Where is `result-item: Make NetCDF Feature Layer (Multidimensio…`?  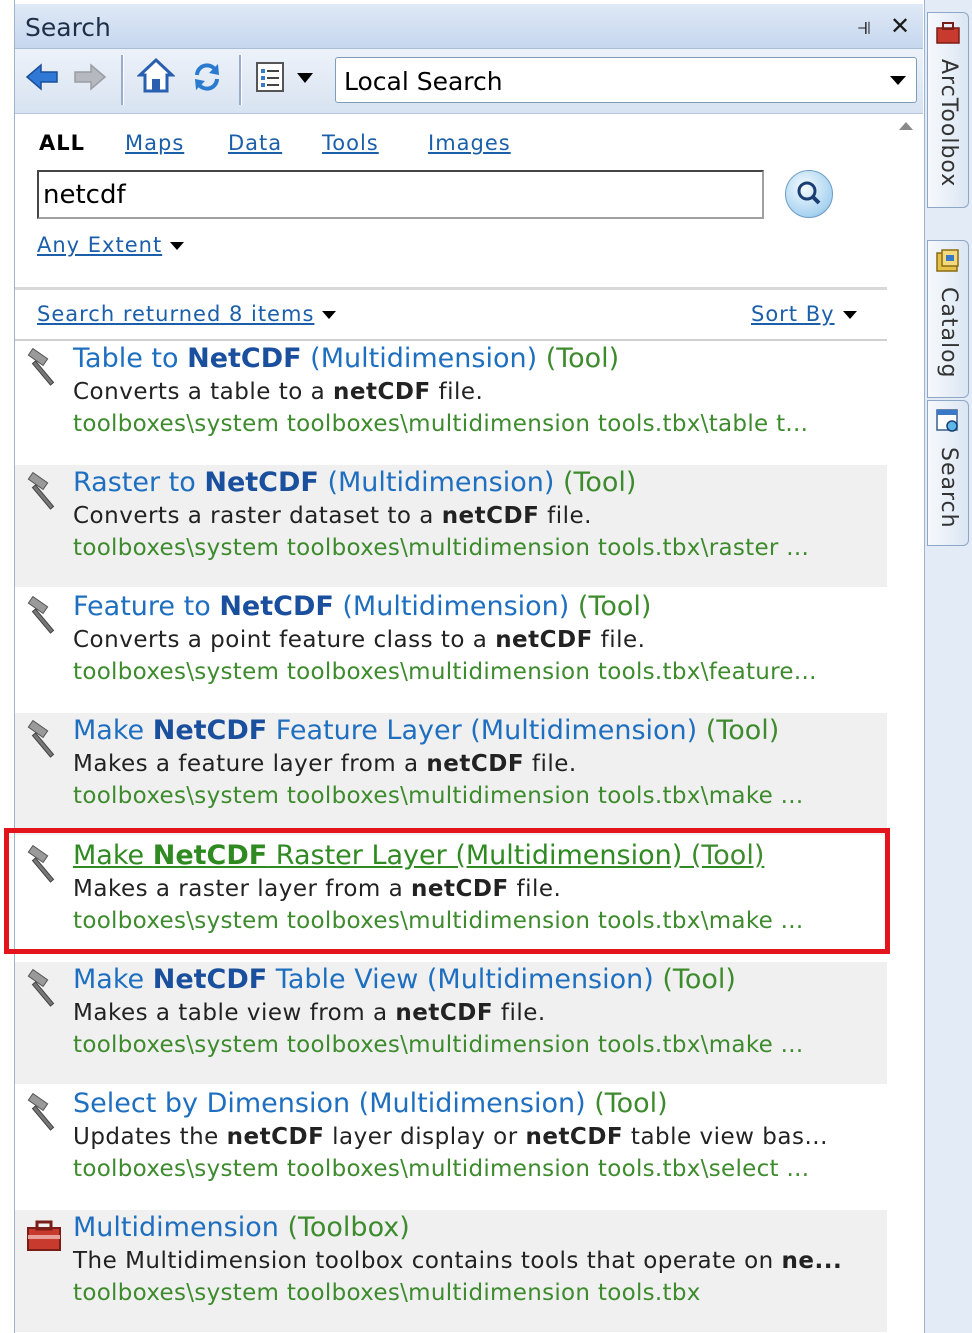 result-item: Make NetCDF Feature Layer (Multidimensio… is located at coordinates (451, 774).